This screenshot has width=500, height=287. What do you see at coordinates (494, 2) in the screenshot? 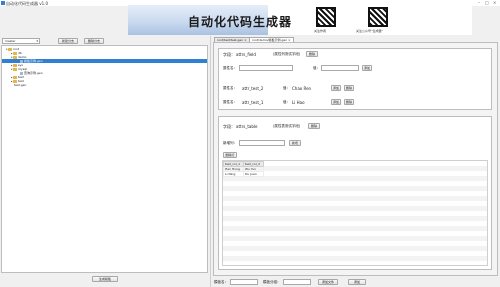
I see `close-button: ×` at bounding box center [494, 2].